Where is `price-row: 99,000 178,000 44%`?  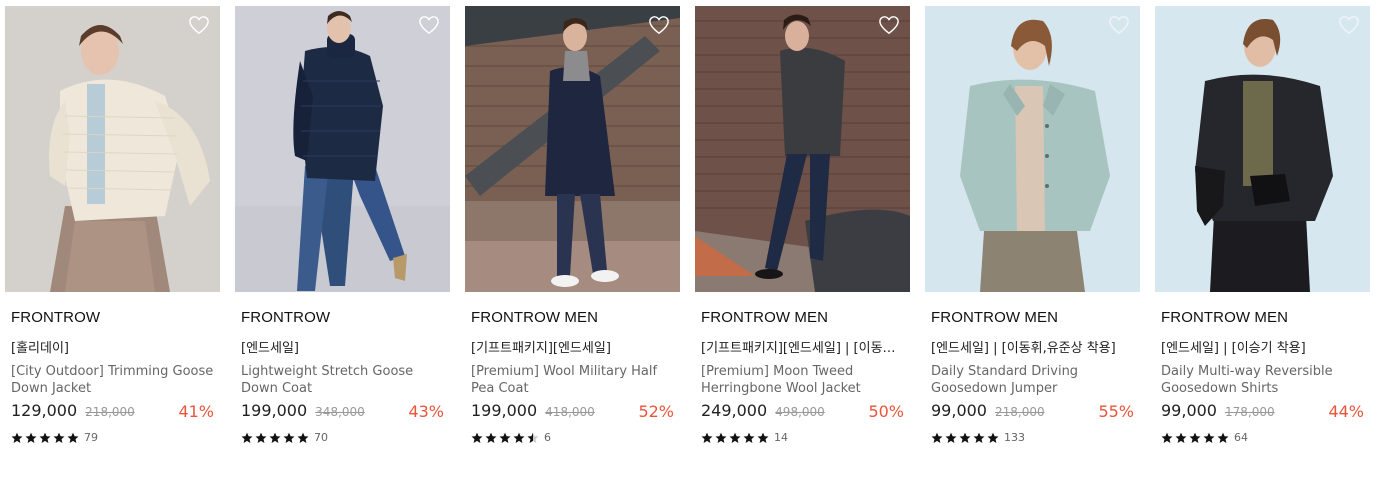 price-row: 99,000 178,000 44% is located at coordinates (1262, 413).